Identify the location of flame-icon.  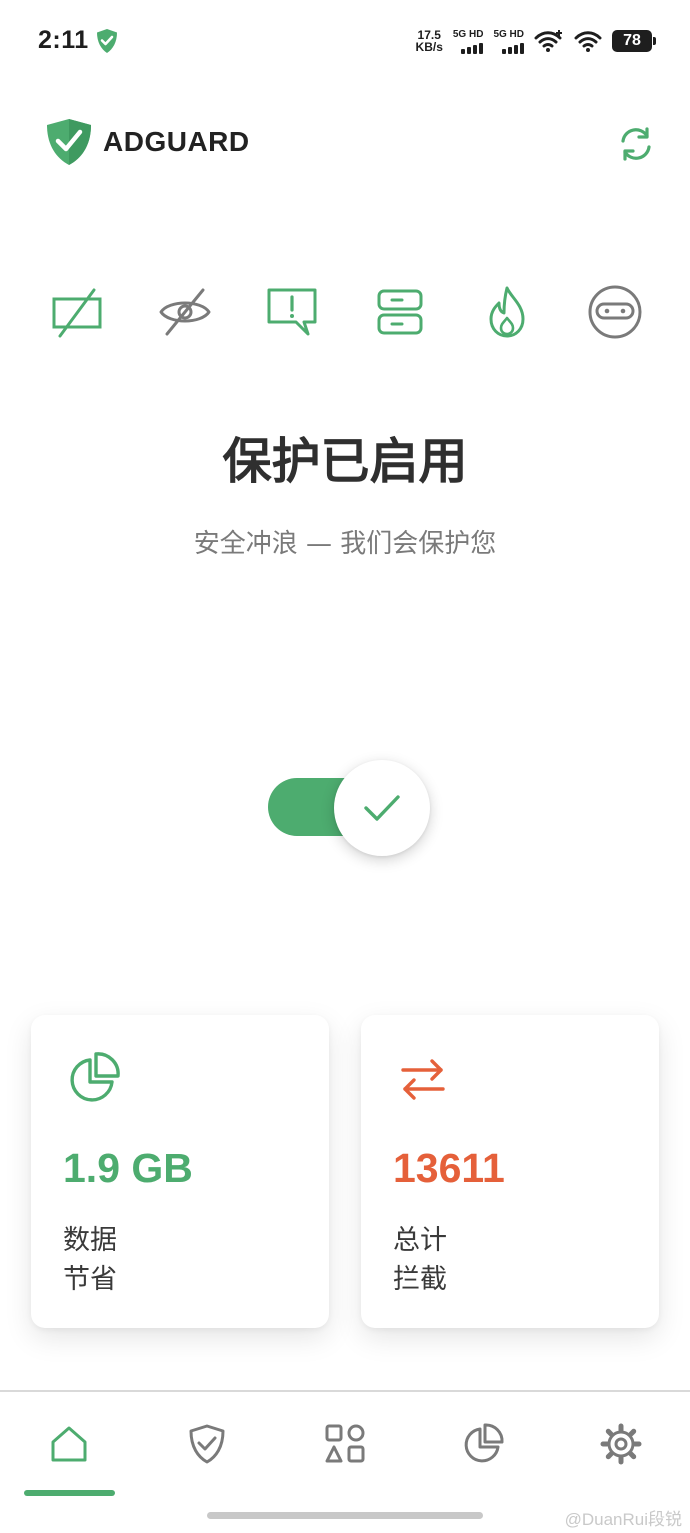
(507, 312).